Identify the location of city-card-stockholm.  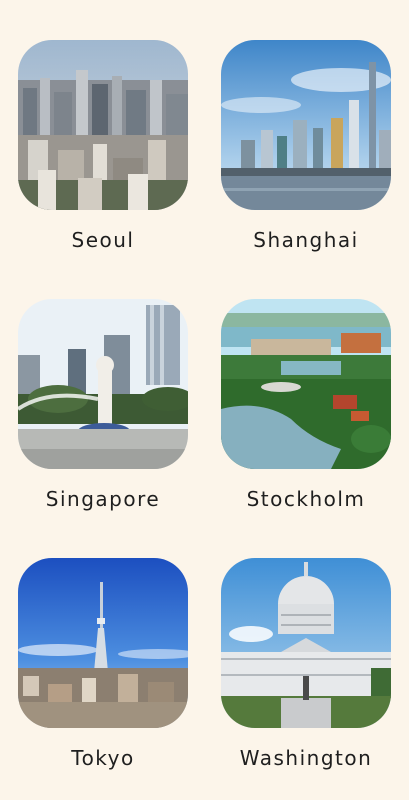
(306, 384).